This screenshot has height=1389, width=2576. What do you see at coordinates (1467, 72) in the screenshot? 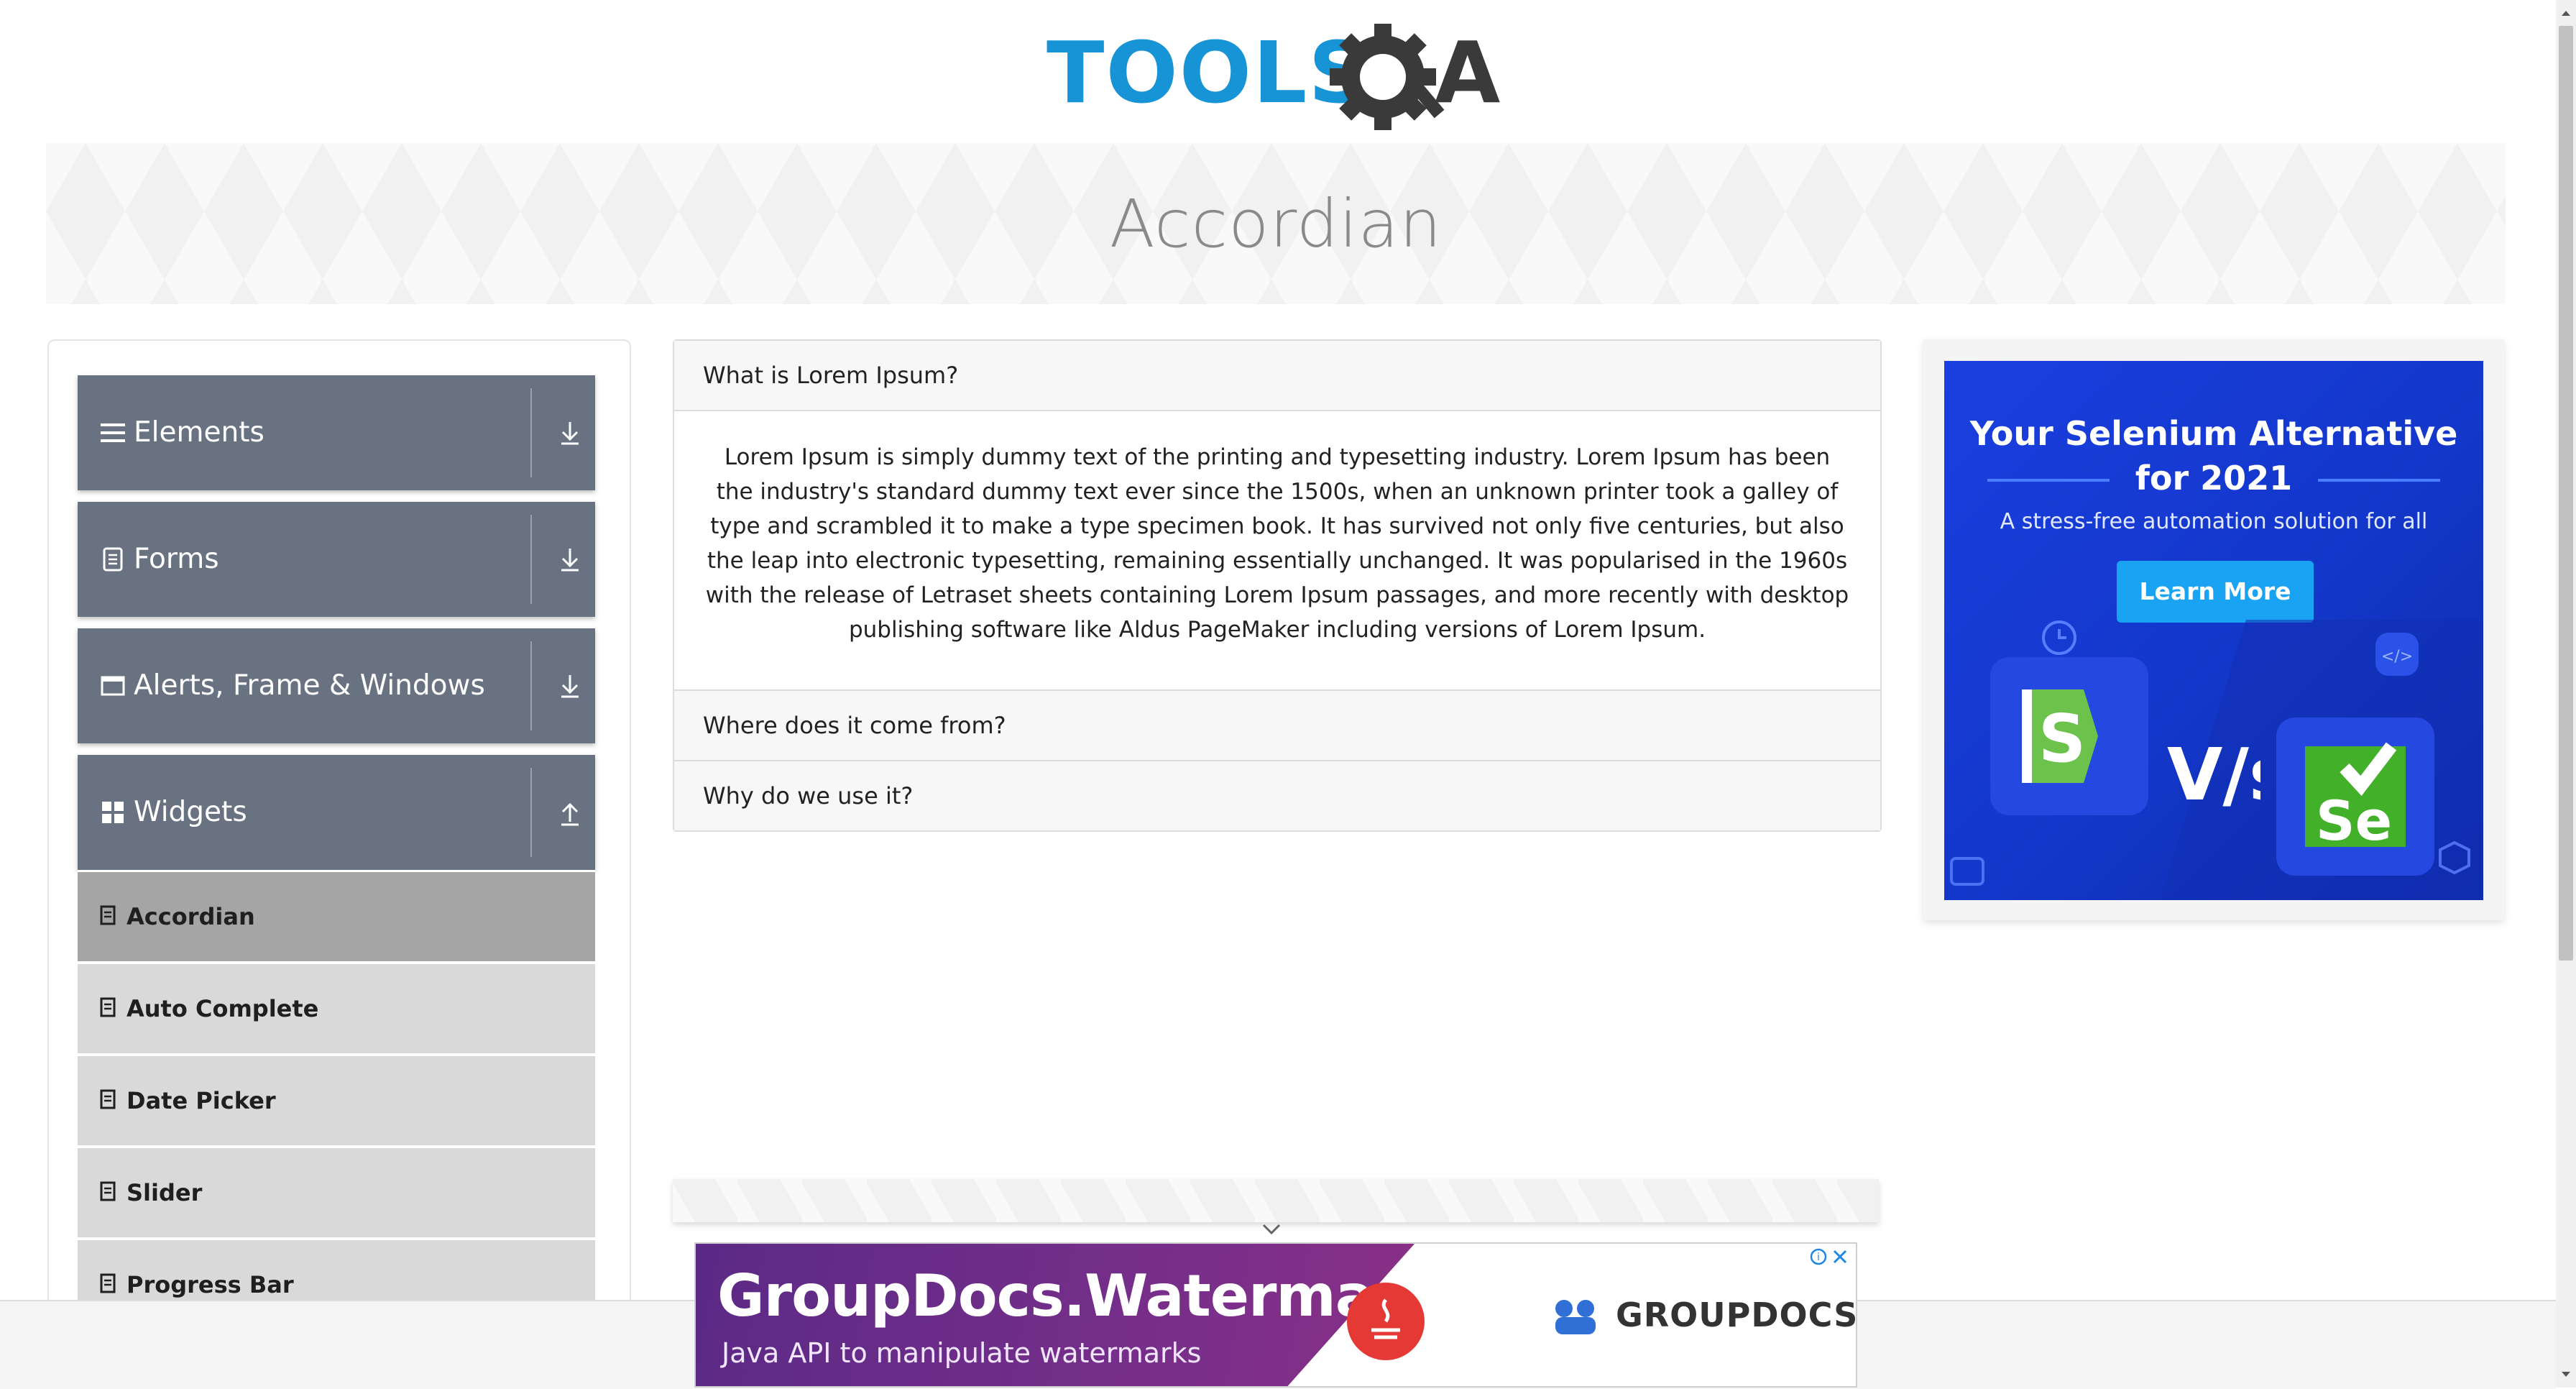
I see `logo-text-a: A` at bounding box center [1467, 72].